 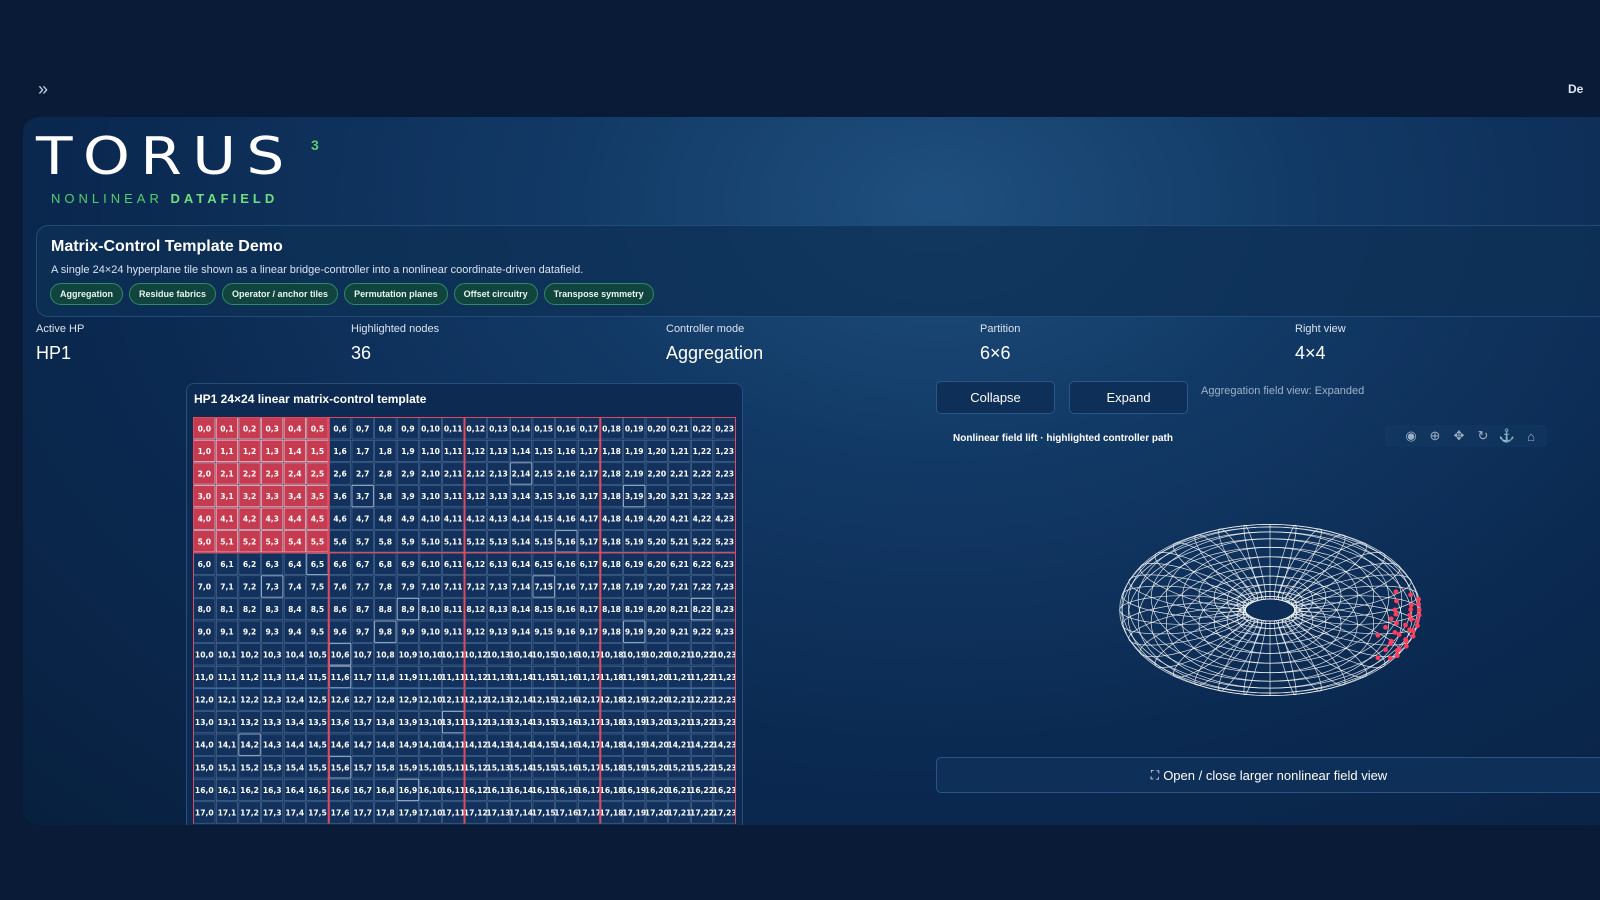 What do you see at coordinates (544, 676) in the screenshot?
I see `matrix-cell: 11,15` at bounding box center [544, 676].